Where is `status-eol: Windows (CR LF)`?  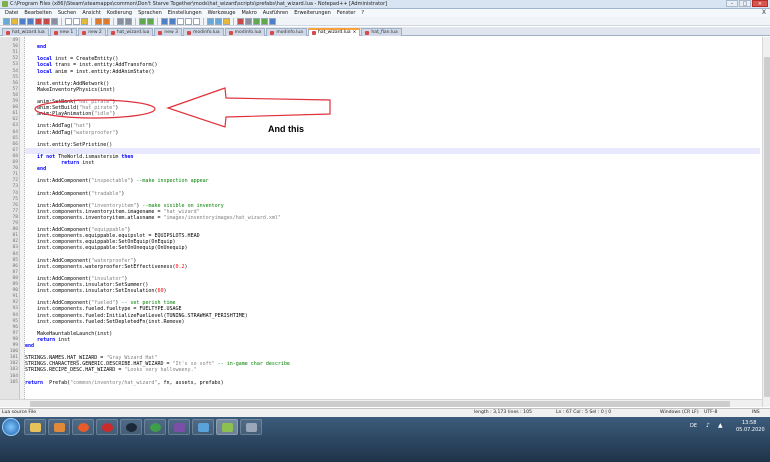
status-eol: Windows (CR LF) is located at coordinates (679, 413).